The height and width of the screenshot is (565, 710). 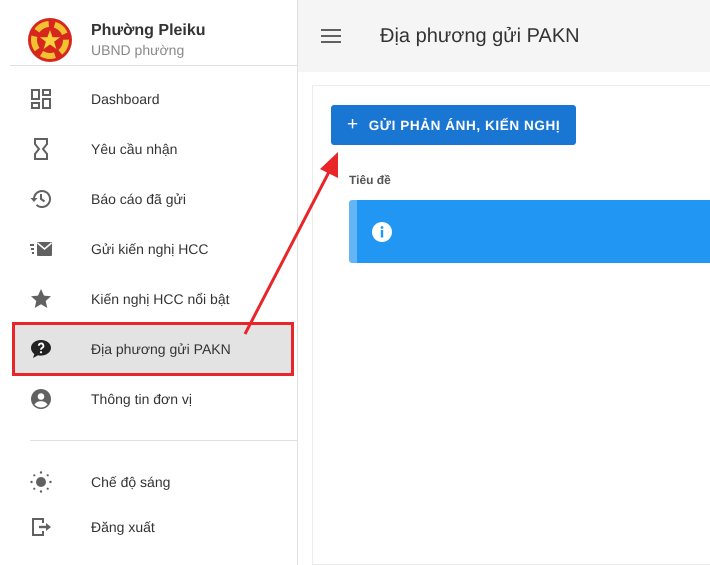 I want to click on emblem-logo, so click(x=50, y=39).